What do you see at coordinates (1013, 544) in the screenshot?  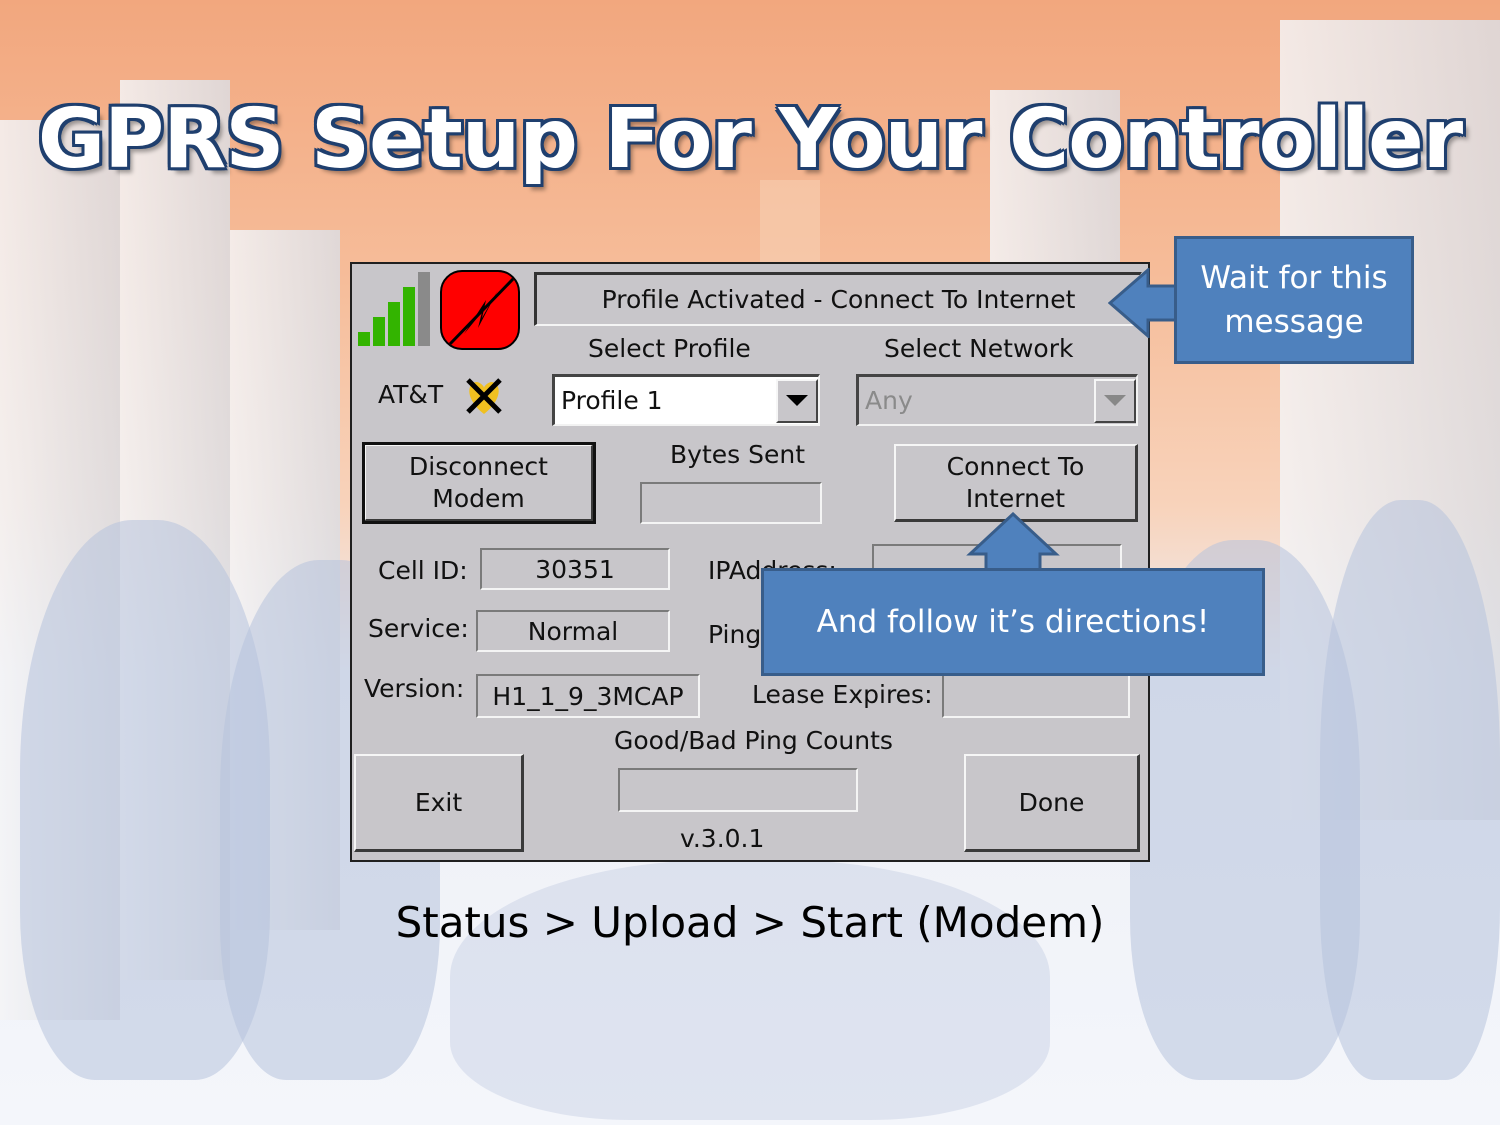 I see `up-arrow-icon` at bounding box center [1013, 544].